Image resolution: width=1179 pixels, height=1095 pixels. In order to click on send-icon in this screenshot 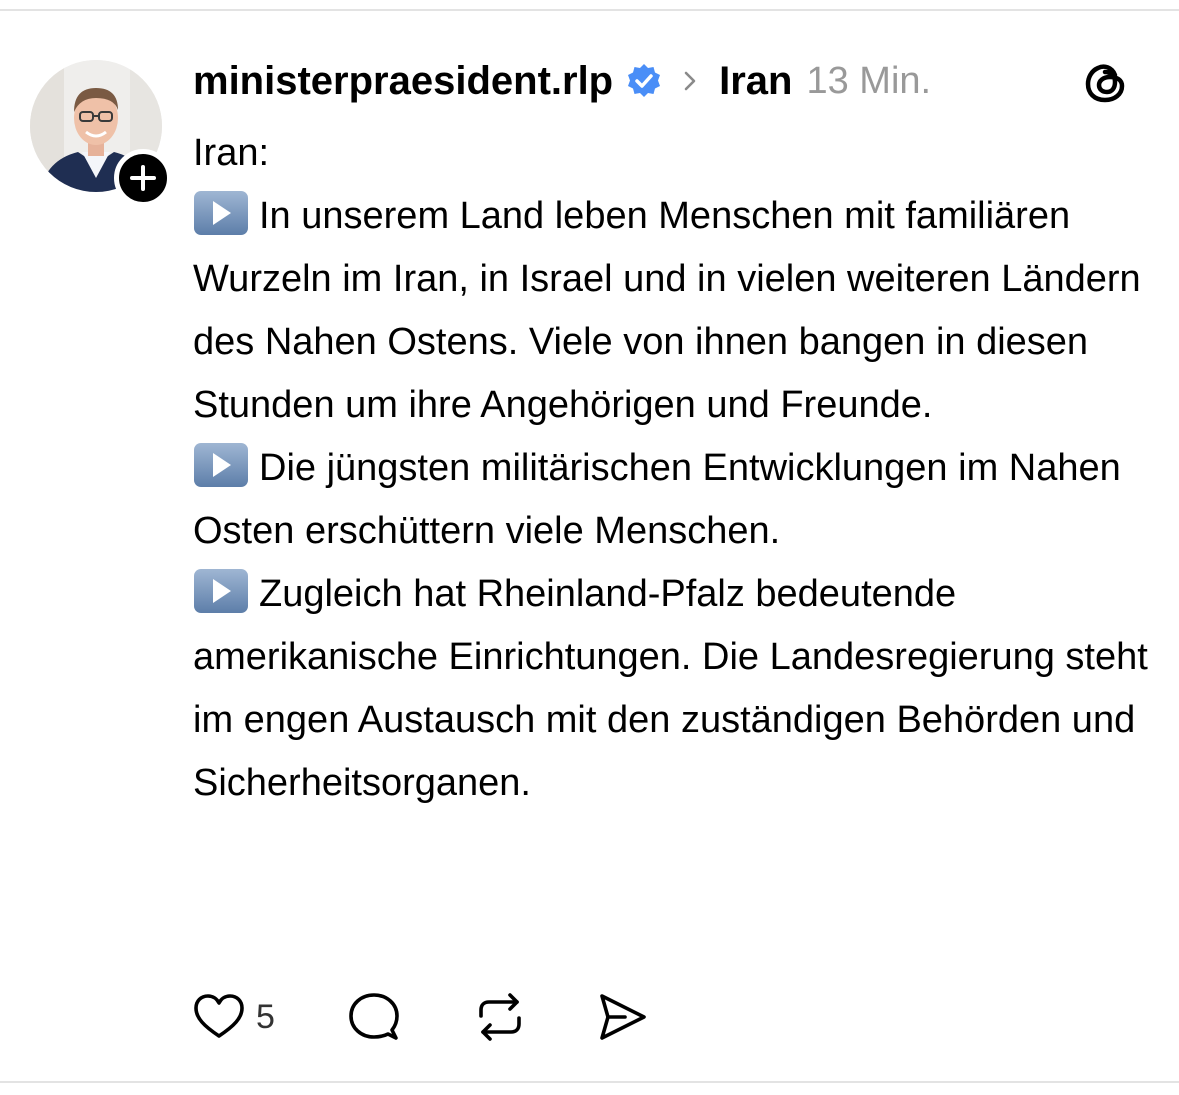, I will do `click(623, 1017)`.